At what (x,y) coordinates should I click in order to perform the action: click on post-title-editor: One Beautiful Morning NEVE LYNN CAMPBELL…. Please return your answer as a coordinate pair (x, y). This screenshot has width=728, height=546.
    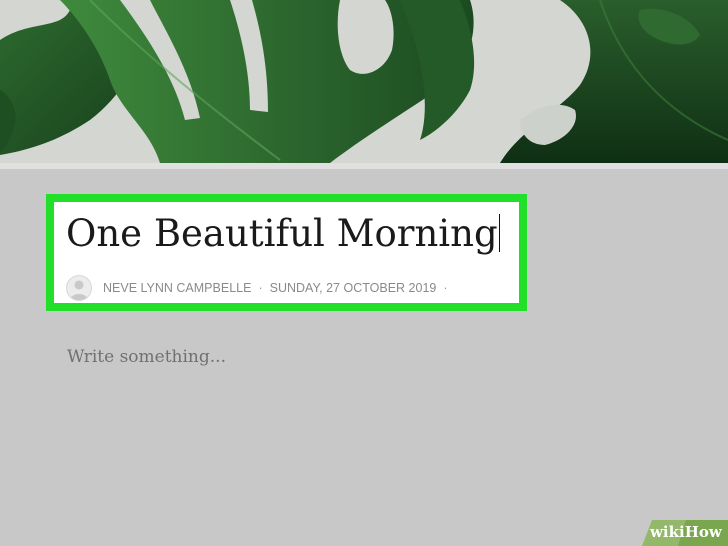
    Looking at the image, I should click on (286, 252).